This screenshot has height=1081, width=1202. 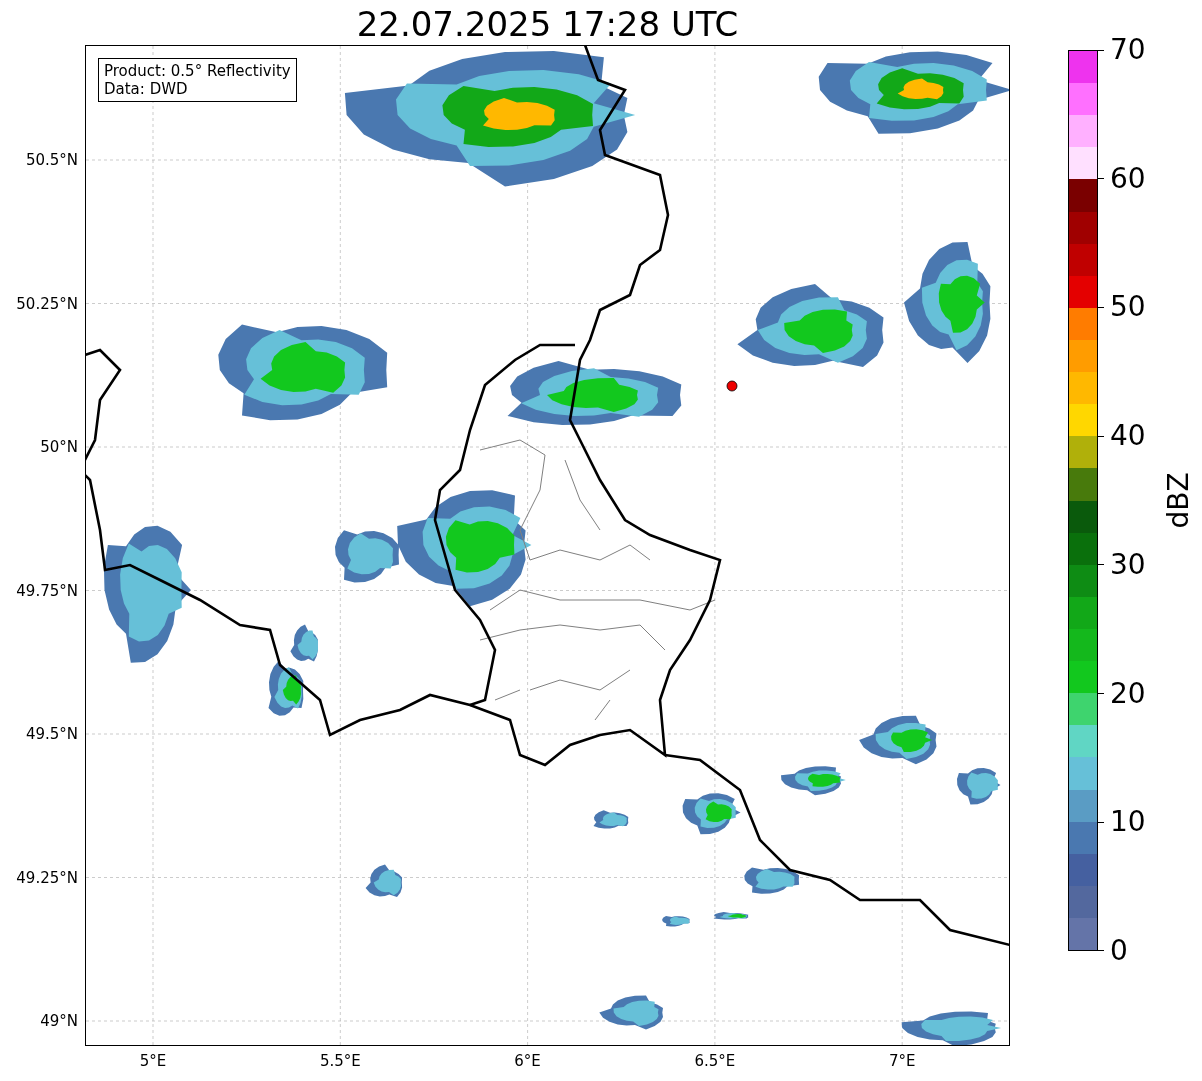 What do you see at coordinates (153, 1061) in the screenshot?
I see `longitude-label: 5°E` at bounding box center [153, 1061].